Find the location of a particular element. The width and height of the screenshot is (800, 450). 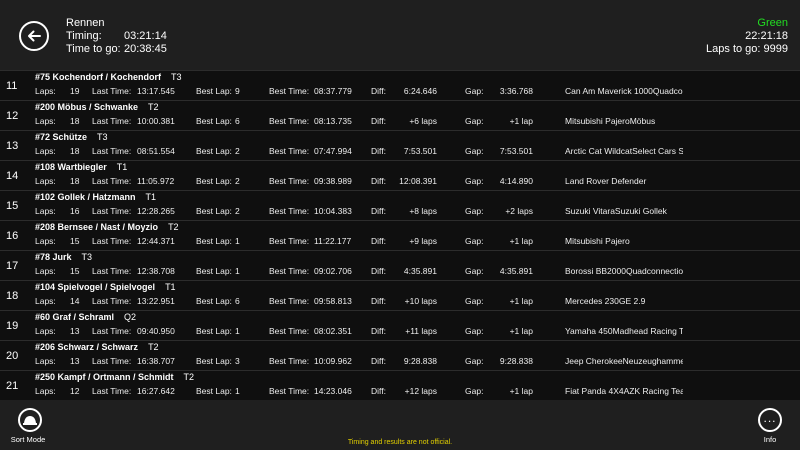

laps-value: 19 is located at coordinates (75, 91).